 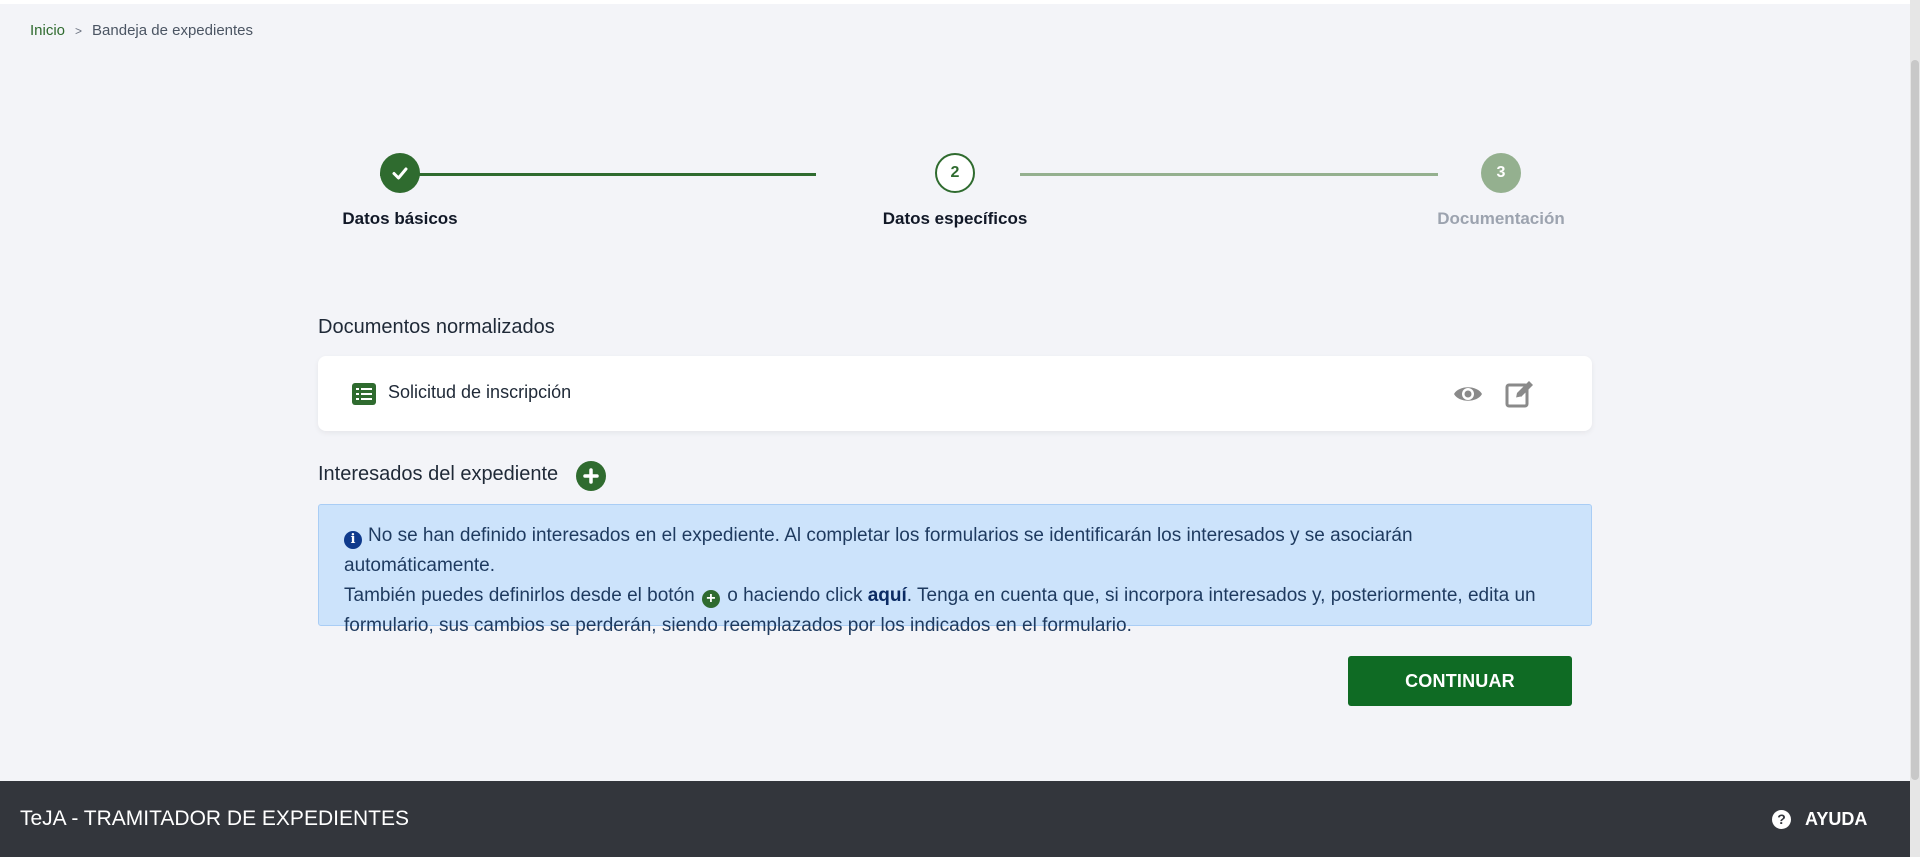 I want to click on documents-section-title: Documentos normalizados, so click(x=436, y=327).